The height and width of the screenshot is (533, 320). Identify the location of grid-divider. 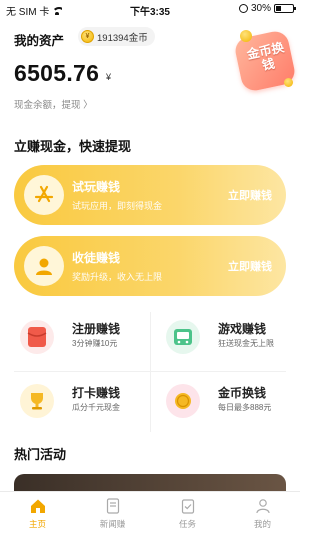
(150, 371).